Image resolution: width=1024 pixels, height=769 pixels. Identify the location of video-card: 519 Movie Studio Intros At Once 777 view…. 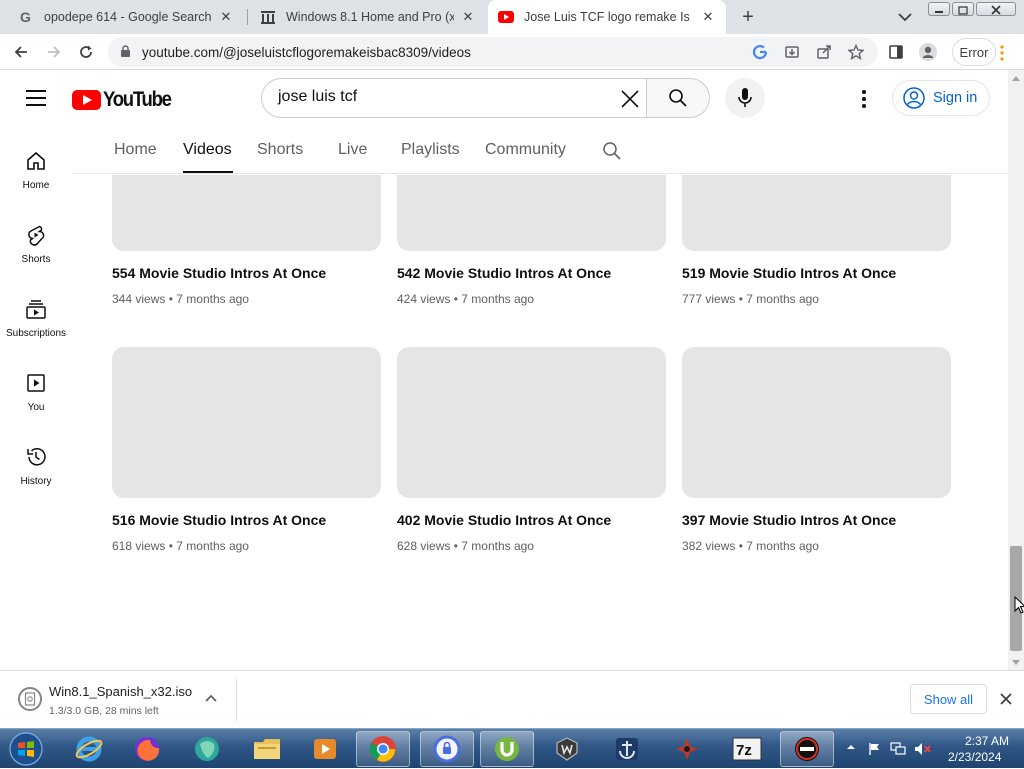
(816, 240).